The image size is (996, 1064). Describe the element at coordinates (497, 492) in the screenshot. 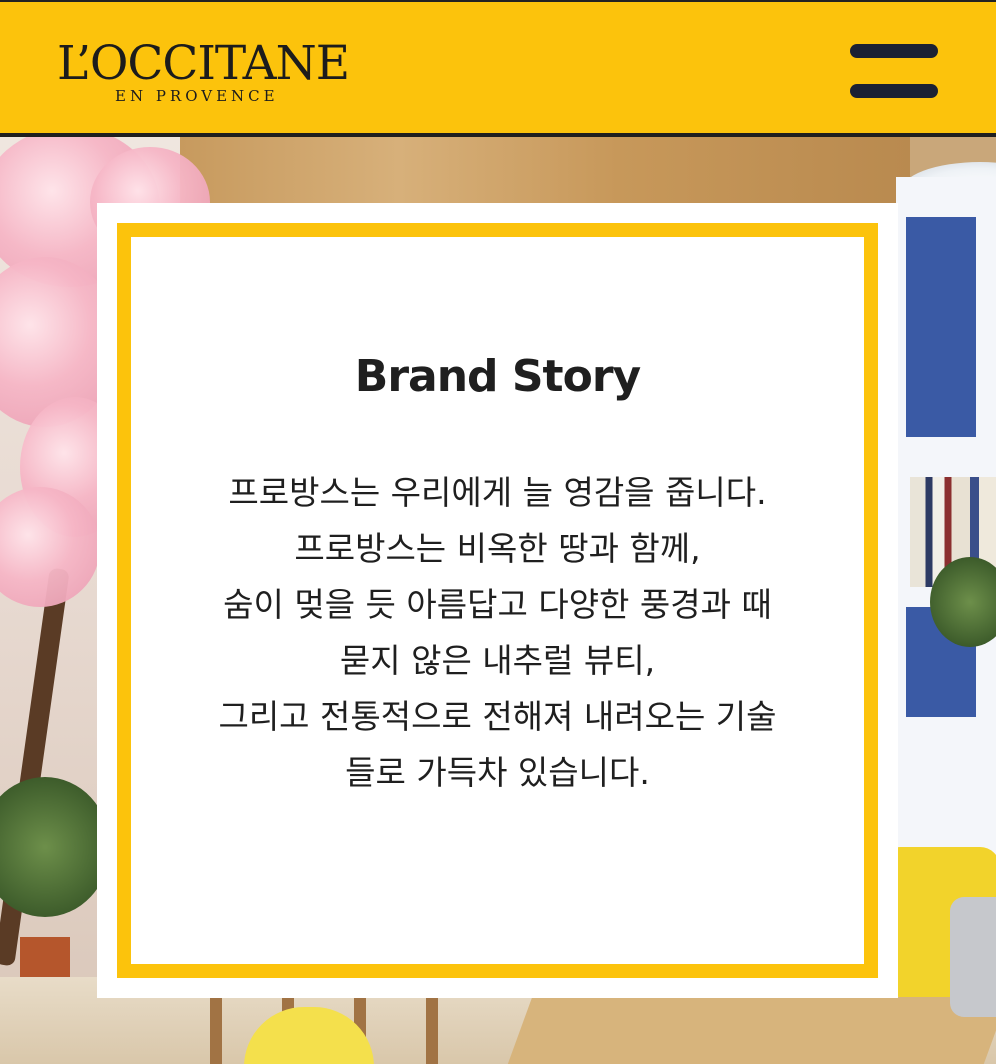

I see `brand-story-line: 프로방스는 우리에게 늘 영감을 줍니다.` at that location.